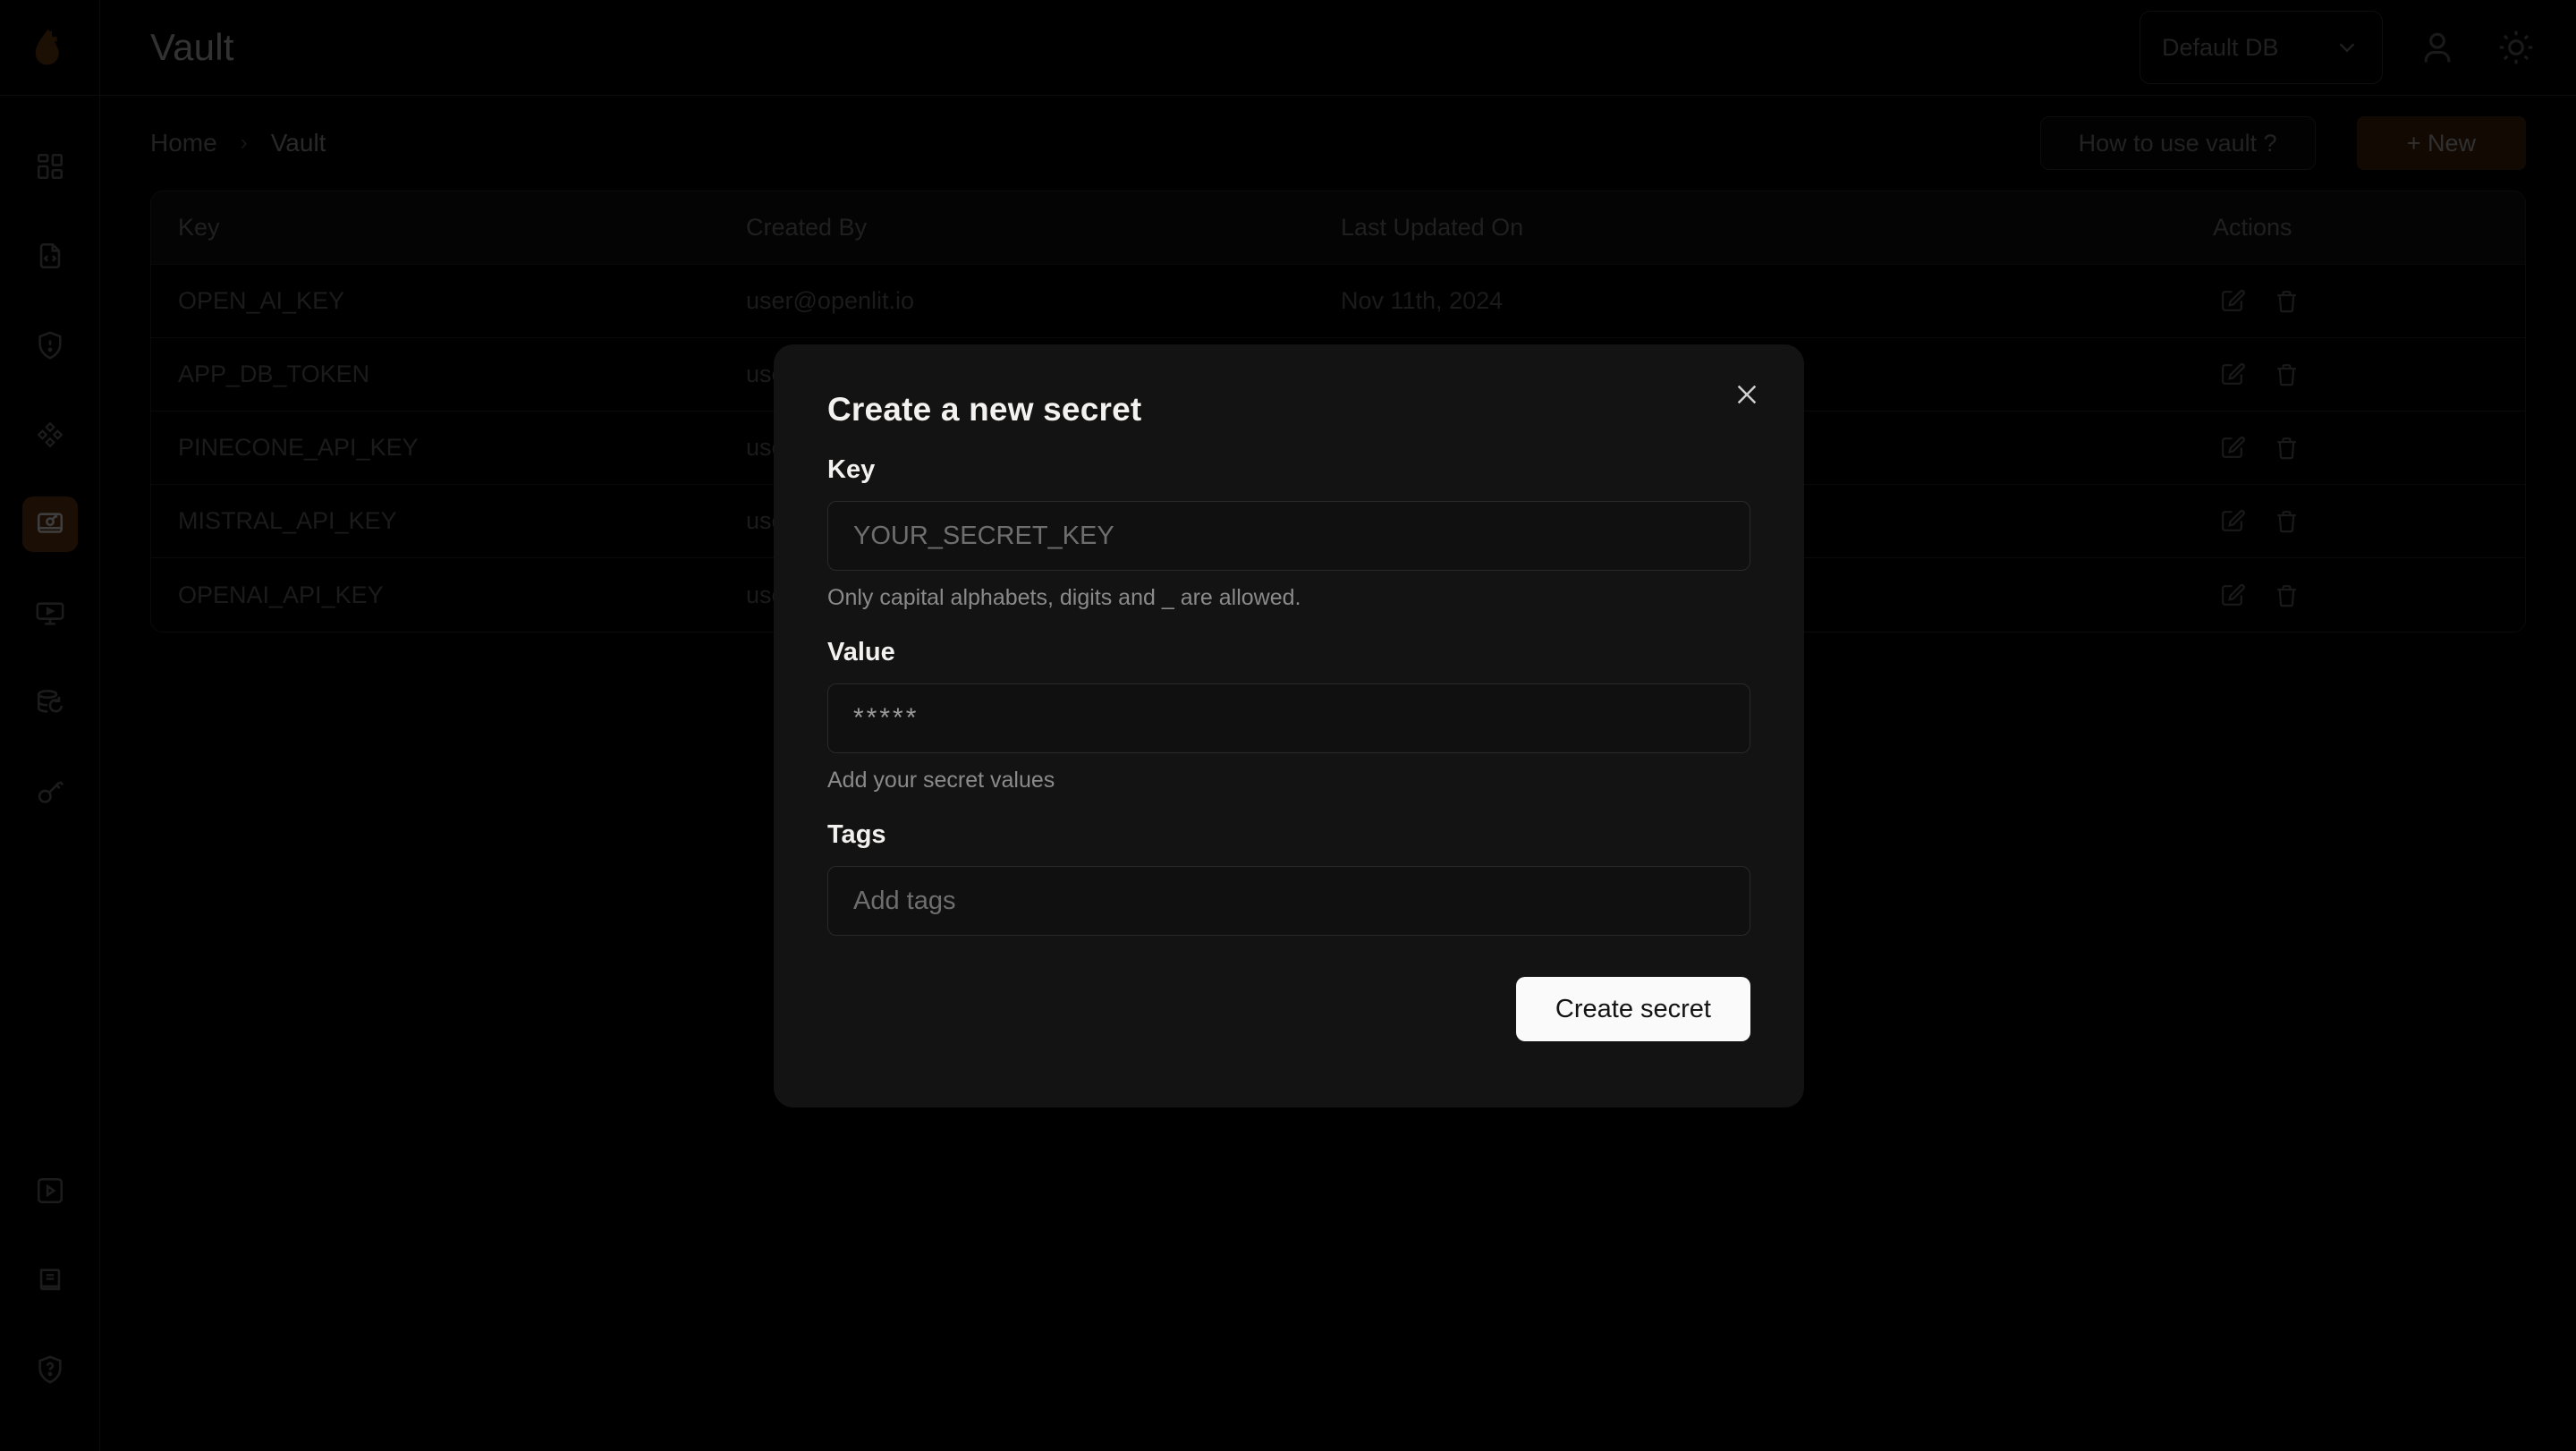 The height and width of the screenshot is (1451, 2576). I want to click on modal-title: Create a new secret, so click(984, 409).